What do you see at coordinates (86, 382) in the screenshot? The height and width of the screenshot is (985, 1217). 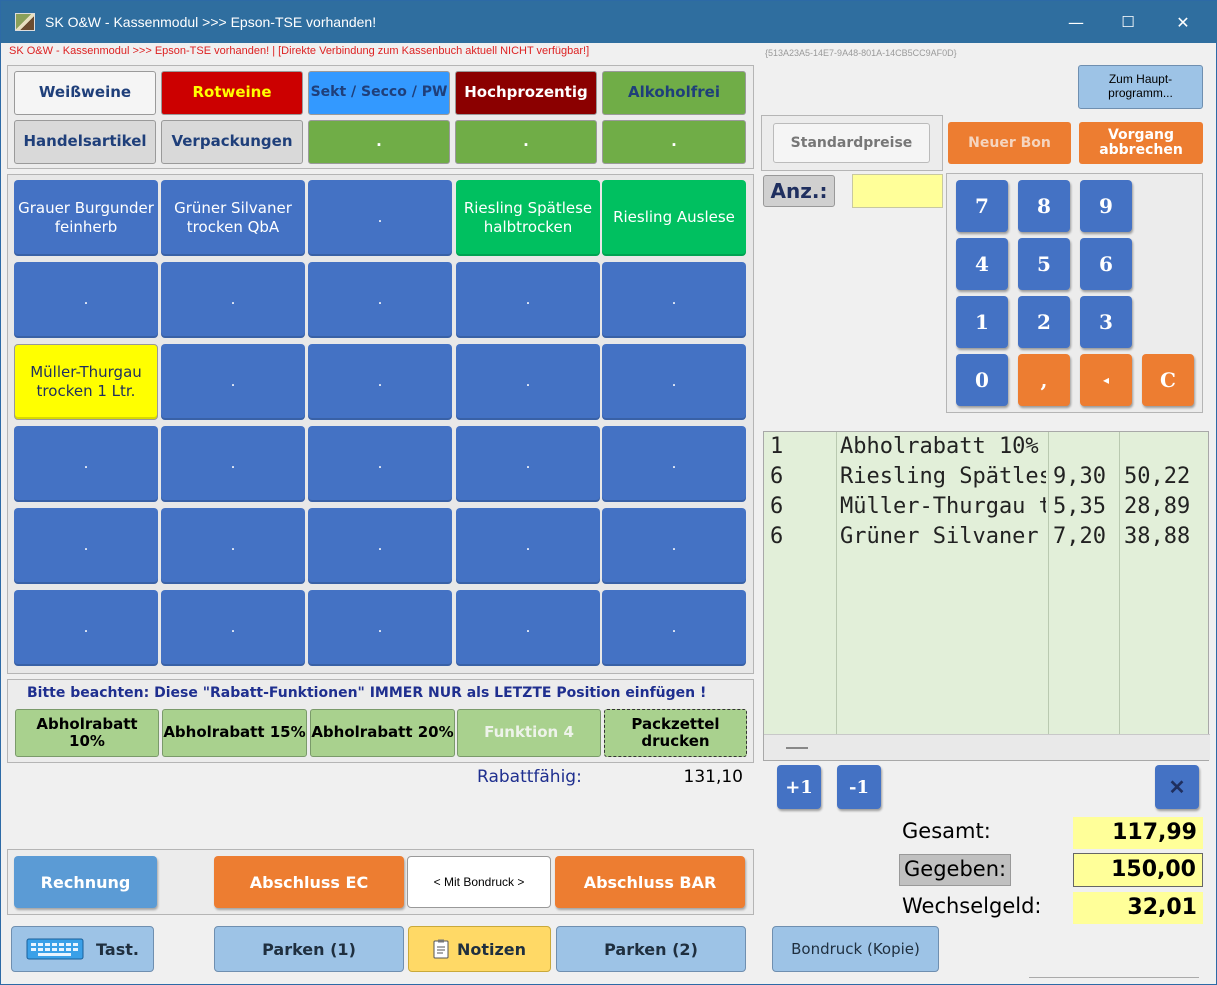 I see `product-button: Müller-Thurgau trocken 1 Ltr.` at bounding box center [86, 382].